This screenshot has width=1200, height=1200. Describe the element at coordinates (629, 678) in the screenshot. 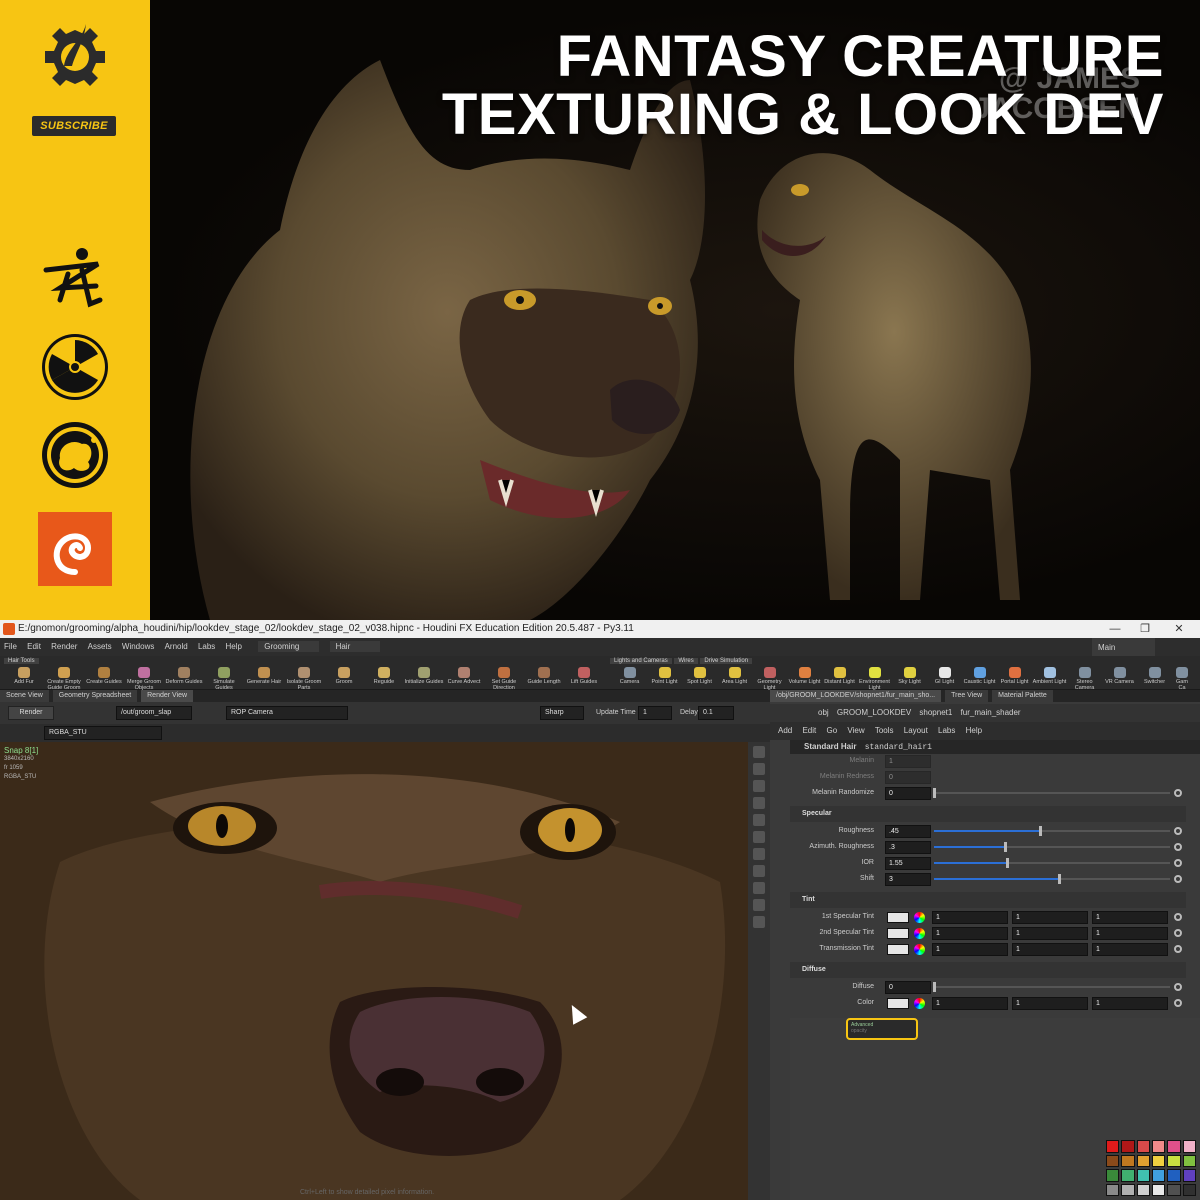

I see `shelf-tool: Camera` at that location.